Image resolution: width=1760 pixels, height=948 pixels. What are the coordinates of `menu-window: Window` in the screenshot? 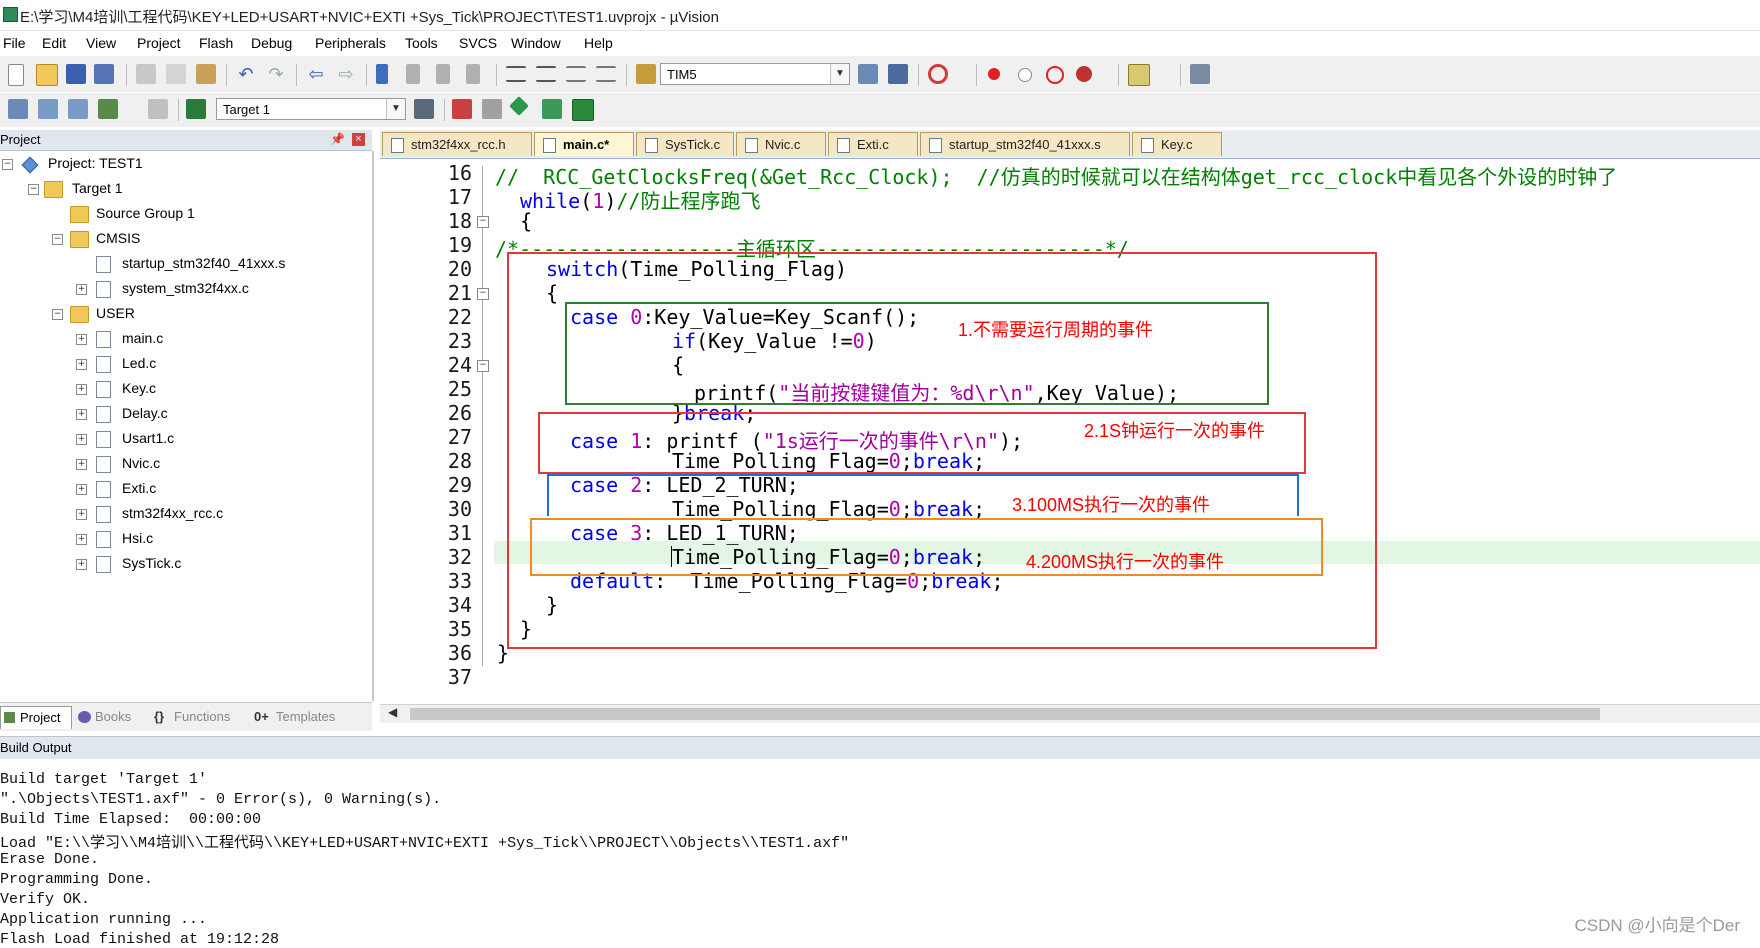 It's located at (536, 43).